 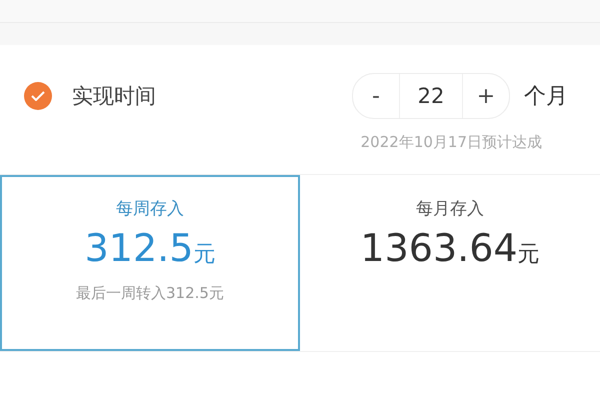 I want to click on plan-amount: 1363.64, so click(x=439, y=248).